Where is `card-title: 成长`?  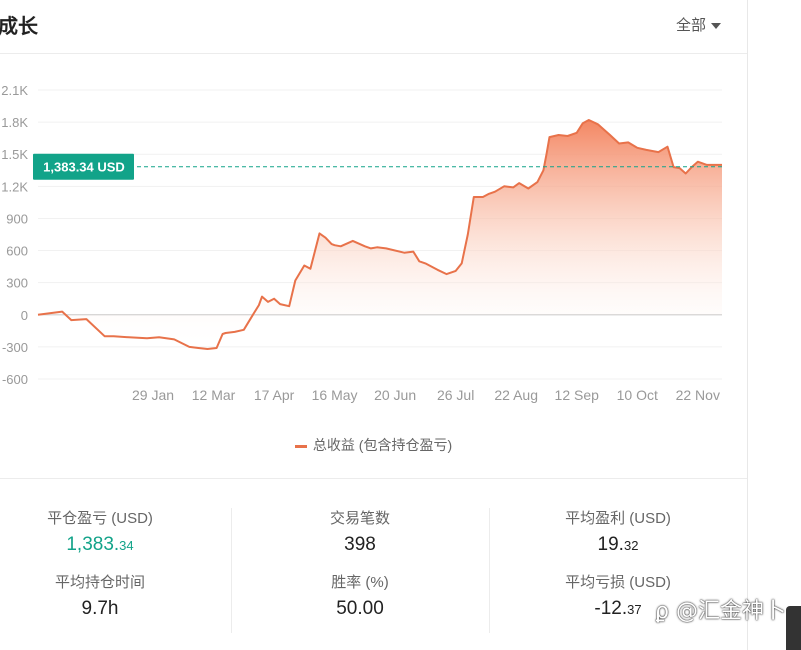 card-title: 成长 is located at coordinates (19, 27).